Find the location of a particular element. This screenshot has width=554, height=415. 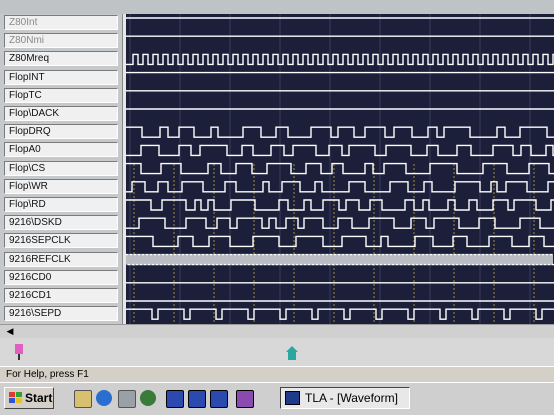

signal-label: 9216CD0 is located at coordinates (61, 277).